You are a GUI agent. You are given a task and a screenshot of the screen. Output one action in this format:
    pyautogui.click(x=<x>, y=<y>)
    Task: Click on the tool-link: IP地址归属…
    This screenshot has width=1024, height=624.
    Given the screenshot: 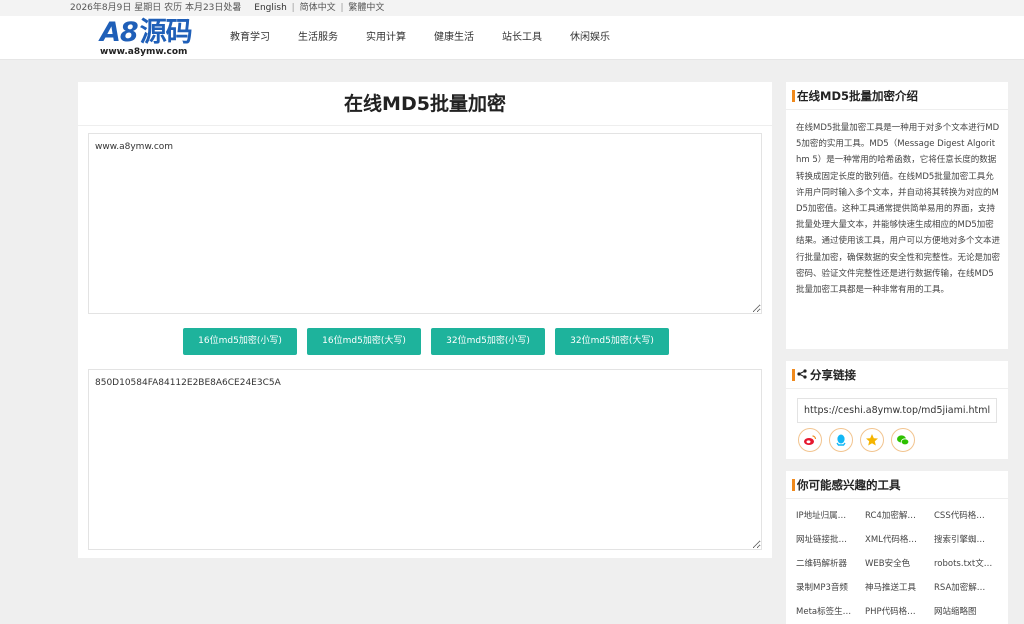 What is the action you would take?
    pyautogui.click(x=830, y=516)
    